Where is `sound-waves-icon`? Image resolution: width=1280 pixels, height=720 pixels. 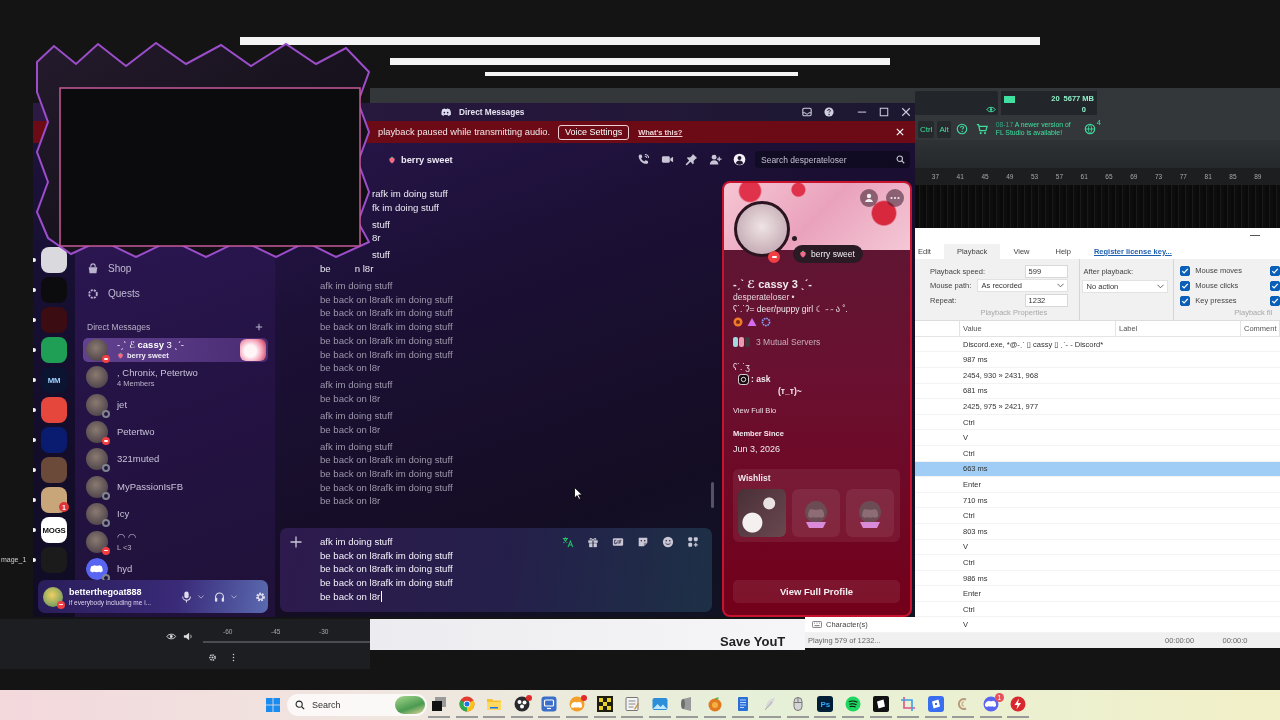 sound-waves-icon is located at coordinates (852, 704).